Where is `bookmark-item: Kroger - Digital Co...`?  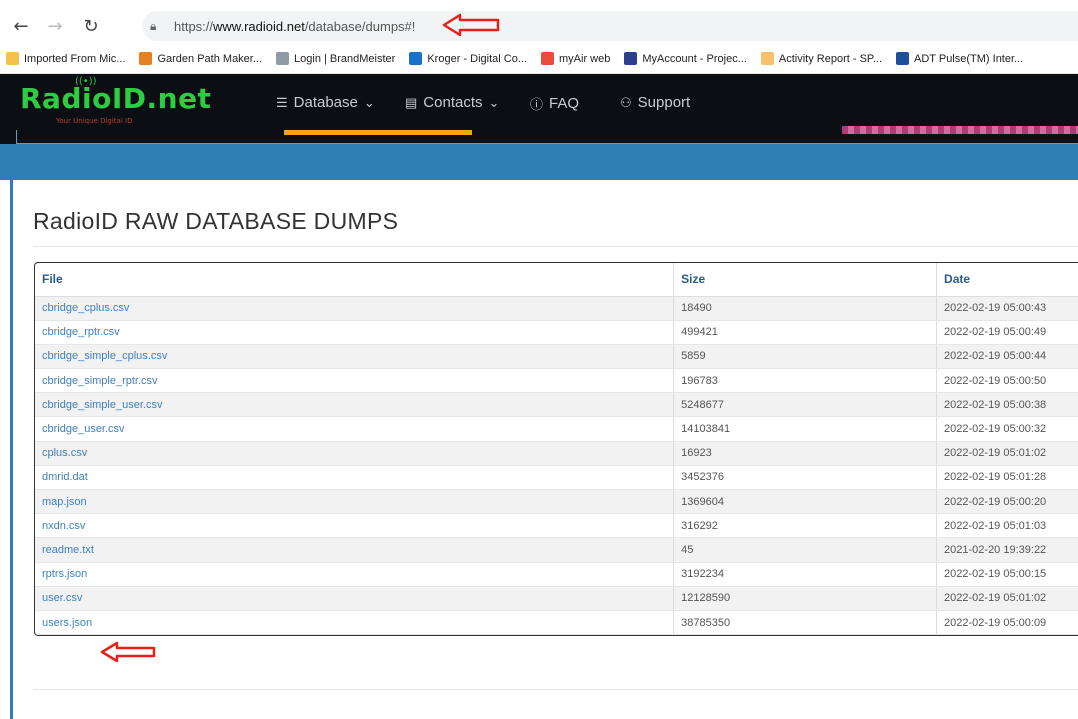 bookmark-item: Kroger - Digital Co... is located at coordinates (468, 58).